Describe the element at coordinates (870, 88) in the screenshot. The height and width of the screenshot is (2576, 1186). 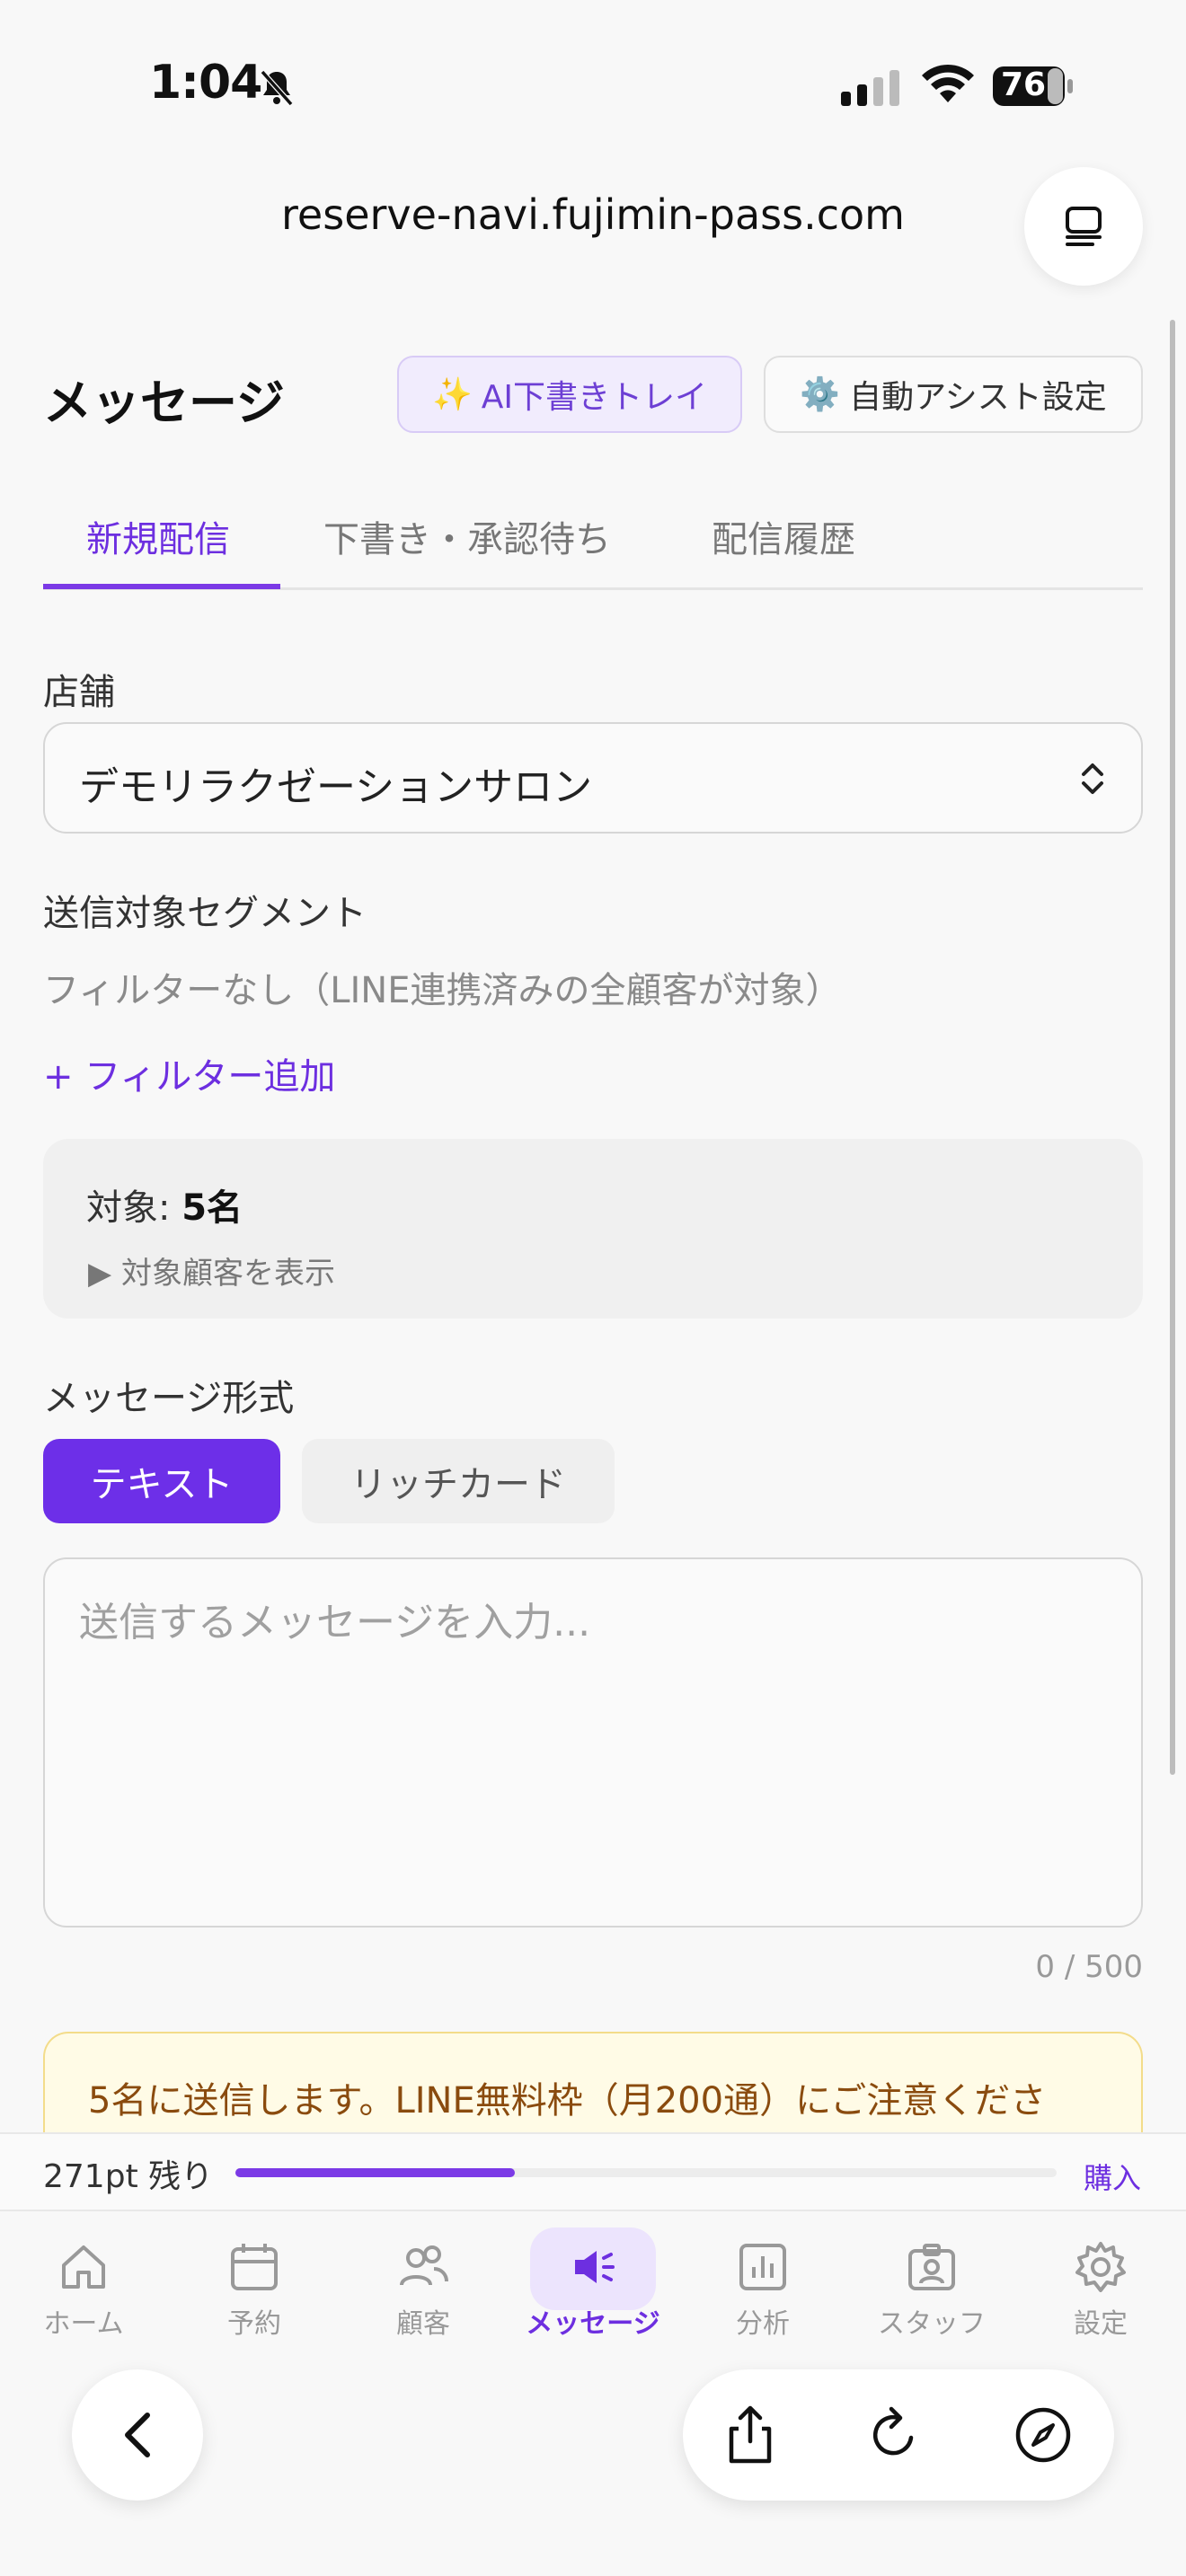
I see `cell-signal-icon` at that location.